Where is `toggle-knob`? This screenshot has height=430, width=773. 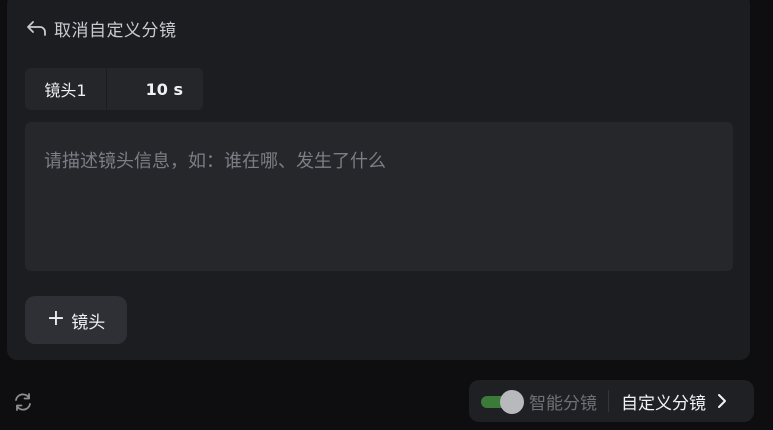
toggle-knob is located at coordinates (512, 402).